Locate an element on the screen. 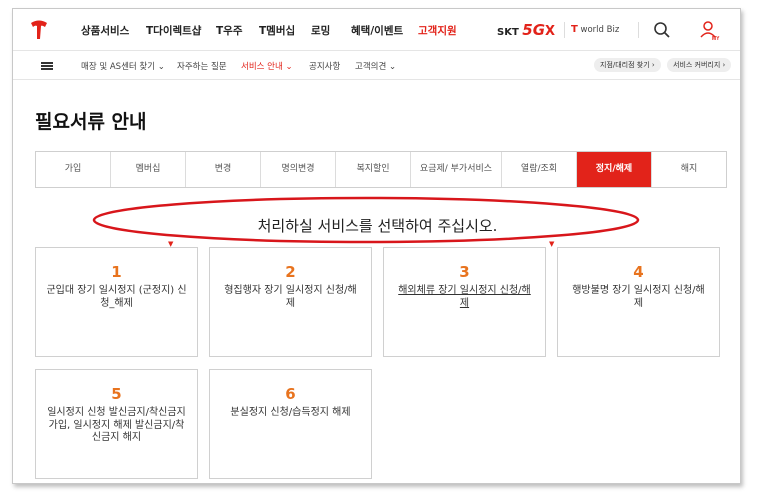 The width and height of the screenshot is (757, 494). sub-item-faq: 자주하는 질문 is located at coordinates (202, 66).